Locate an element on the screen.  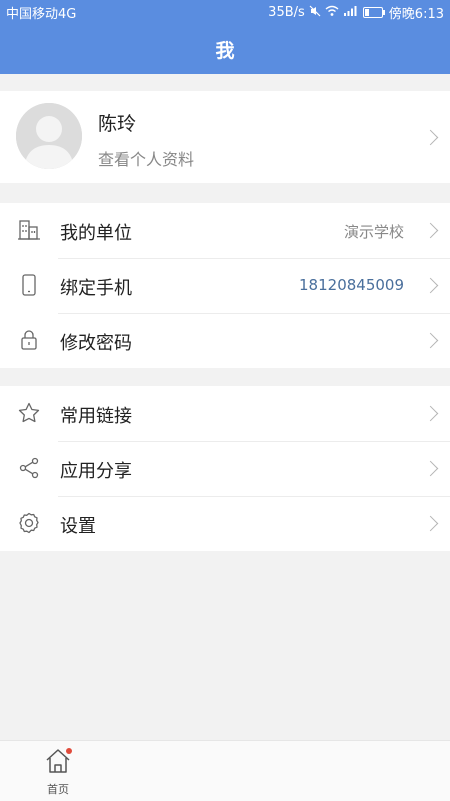
status-icons: 35B/s 傍晚6:13 is located at coordinates (356, 12).